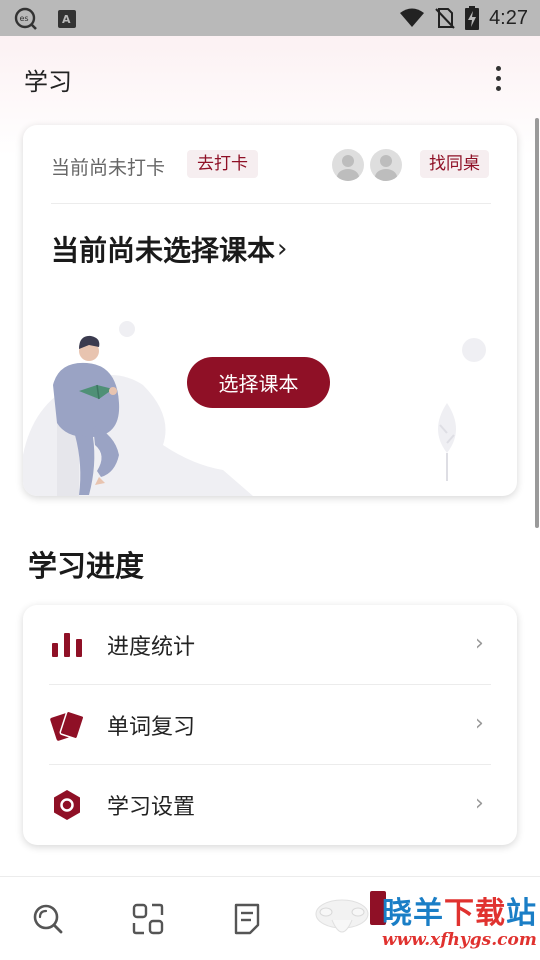  What do you see at coordinates (222, 164) in the screenshot?
I see `checkin-button: 去打卡` at bounding box center [222, 164].